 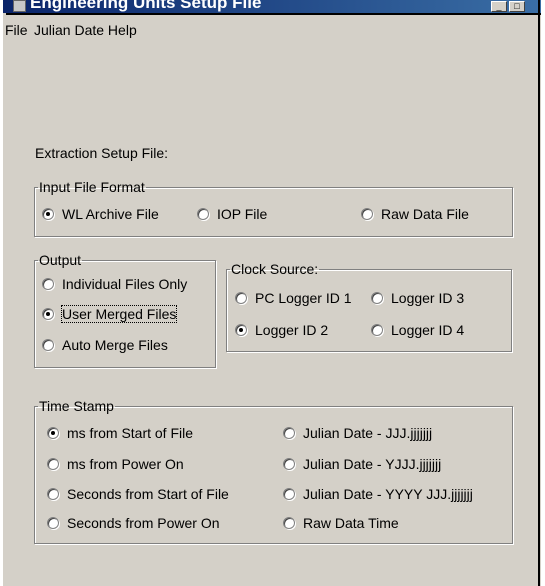 What do you see at coordinates (292, 330) in the screenshot?
I see `radio-label: Logger ID 2` at bounding box center [292, 330].